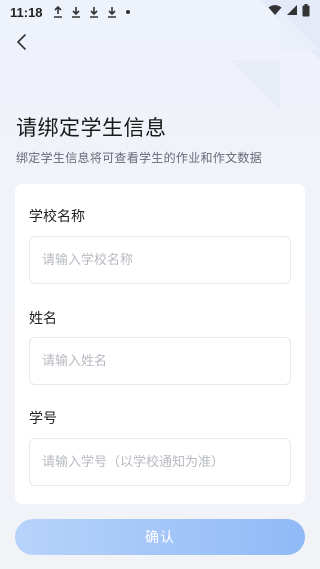  I want to click on system-icons, so click(289, 12).